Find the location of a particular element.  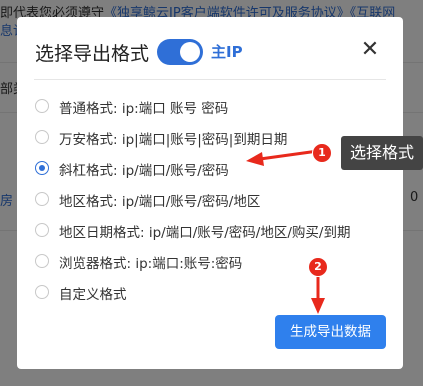

option-label: 地区格式: ip/端口/账号/密码/地区 is located at coordinates (160, 202).